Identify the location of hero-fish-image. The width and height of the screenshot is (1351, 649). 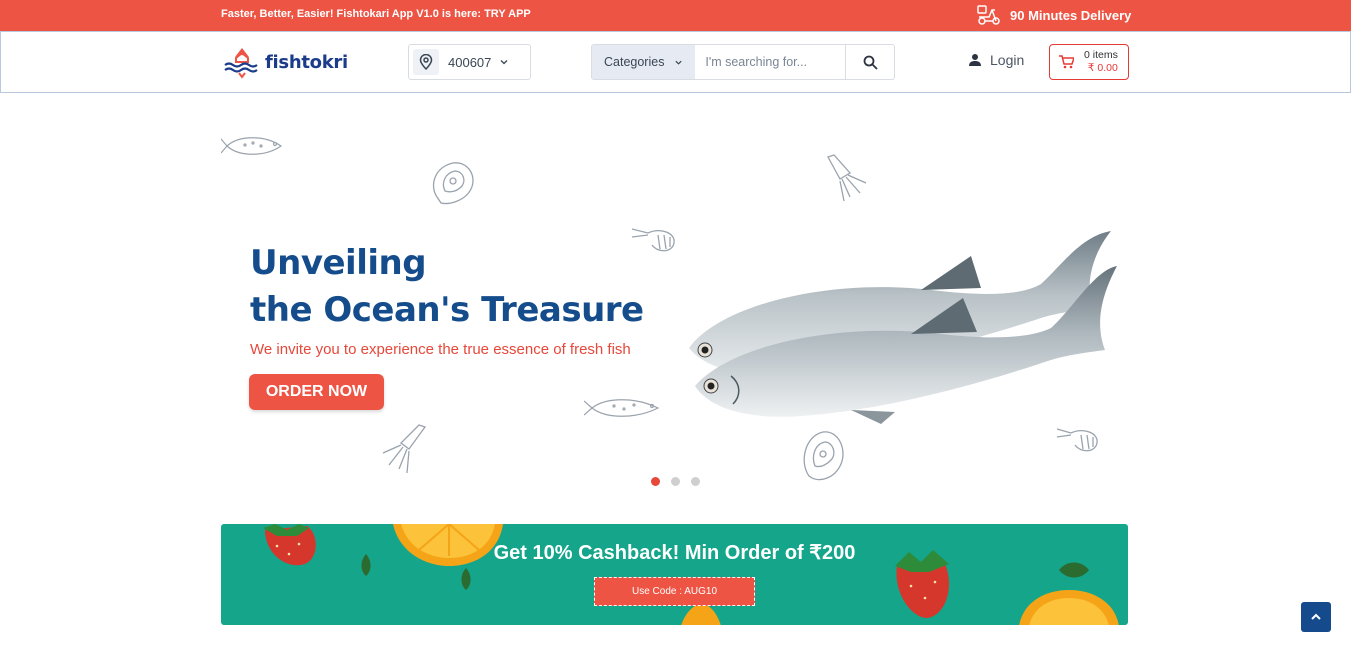
(903, 327).